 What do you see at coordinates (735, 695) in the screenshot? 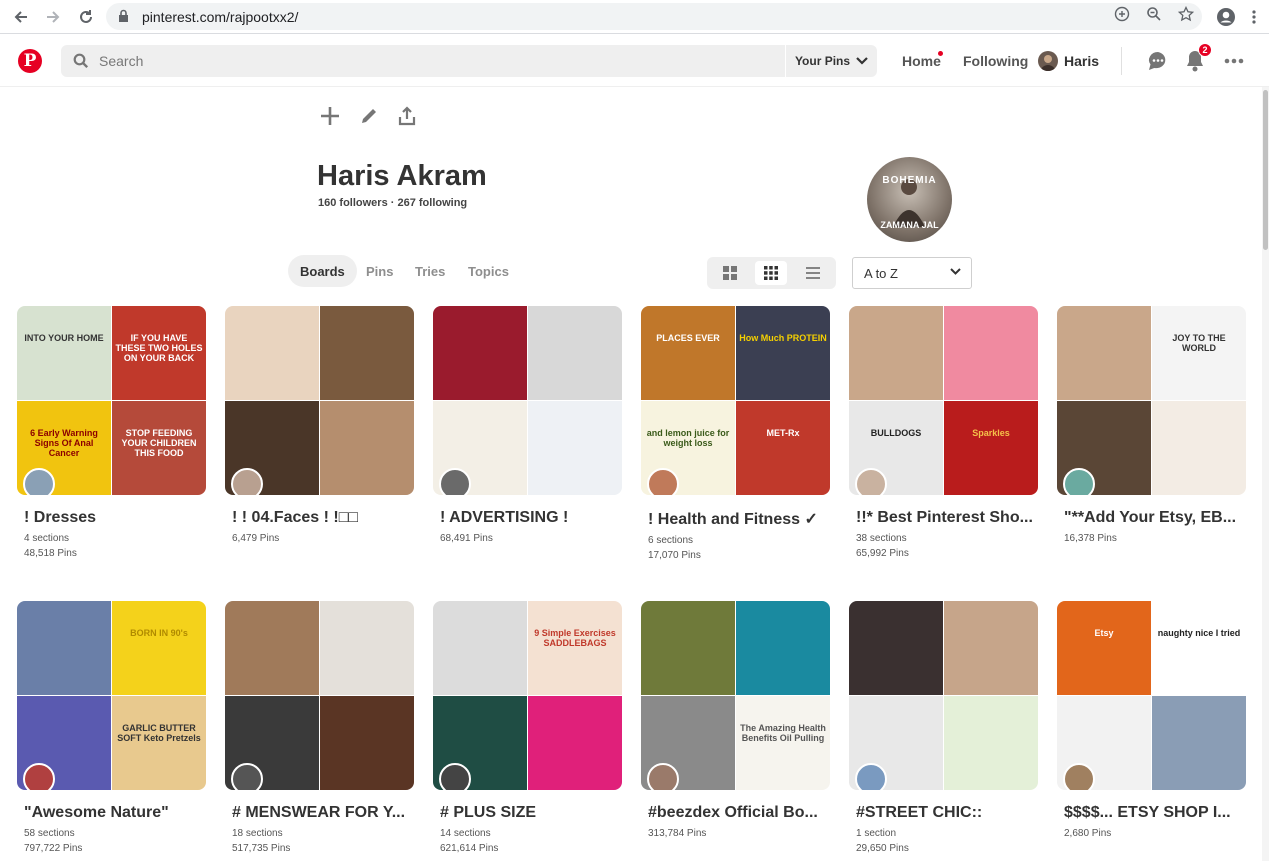
I see `board-cover: The Amazing Health Benefits Oil Pulling` at bounding box center [735, 695].